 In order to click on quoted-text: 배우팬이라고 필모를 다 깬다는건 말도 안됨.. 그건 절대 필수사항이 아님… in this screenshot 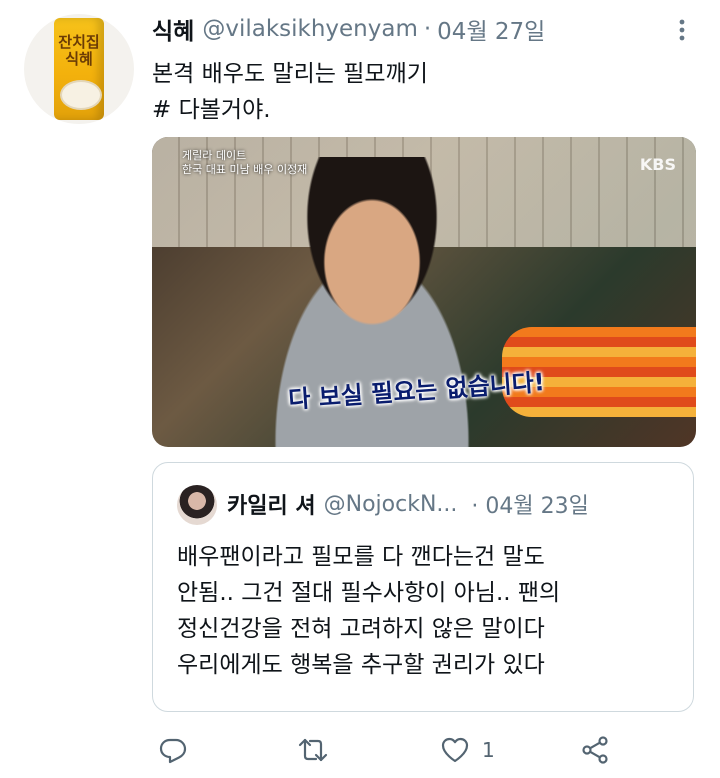, I will do `click(368, 611)`.